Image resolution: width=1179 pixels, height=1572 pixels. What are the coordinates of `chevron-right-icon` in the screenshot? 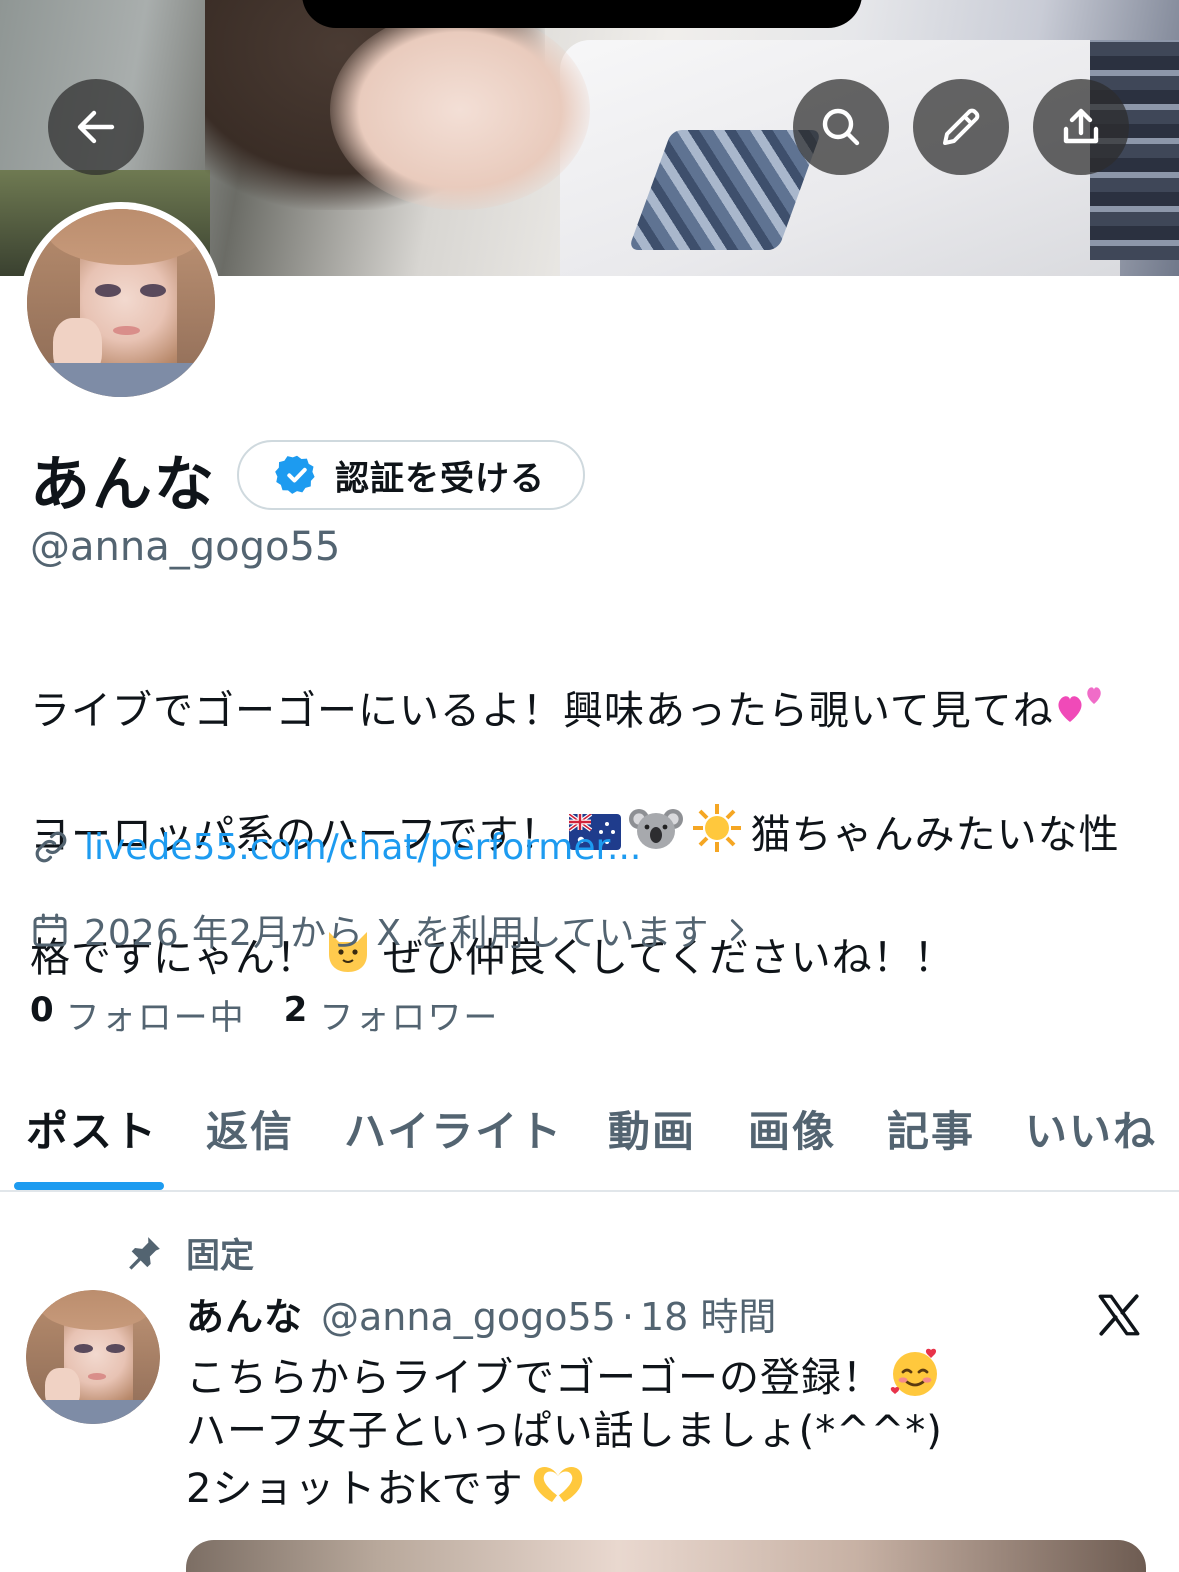 It's located at (737, 930).